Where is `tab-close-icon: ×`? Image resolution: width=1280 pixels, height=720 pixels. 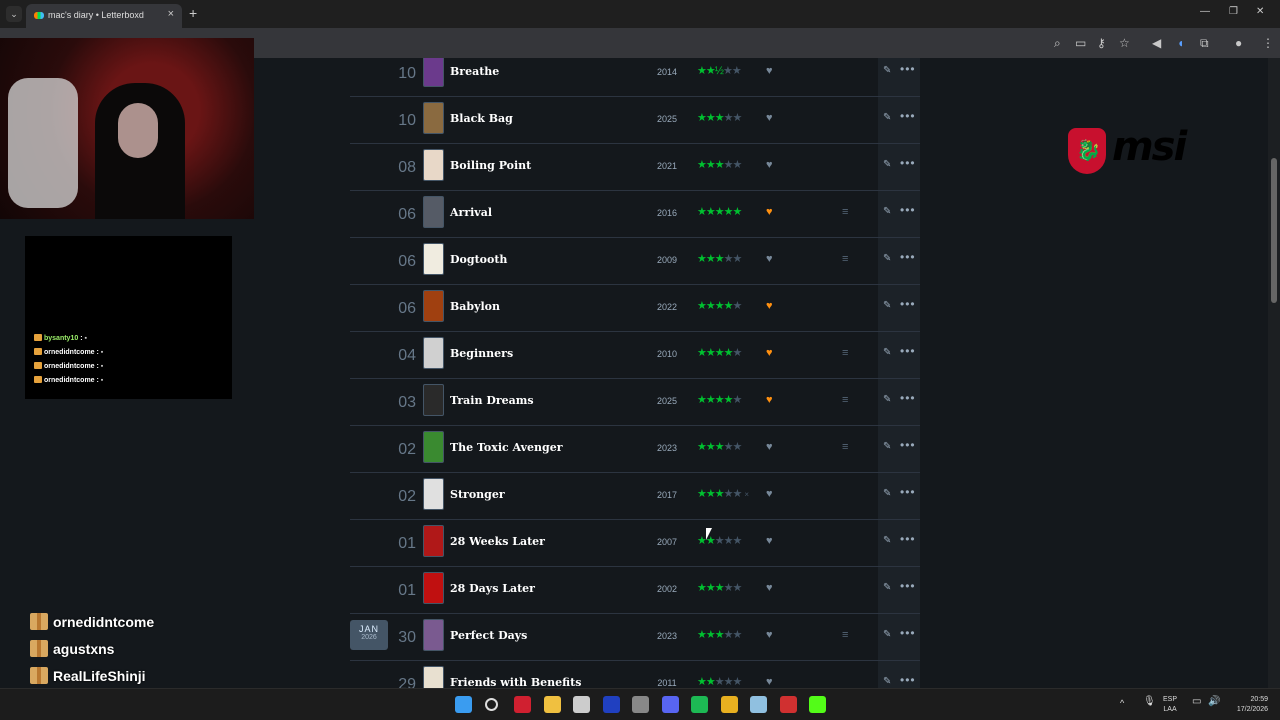
tab-close-icon: × is located at coordinates (171, 14).